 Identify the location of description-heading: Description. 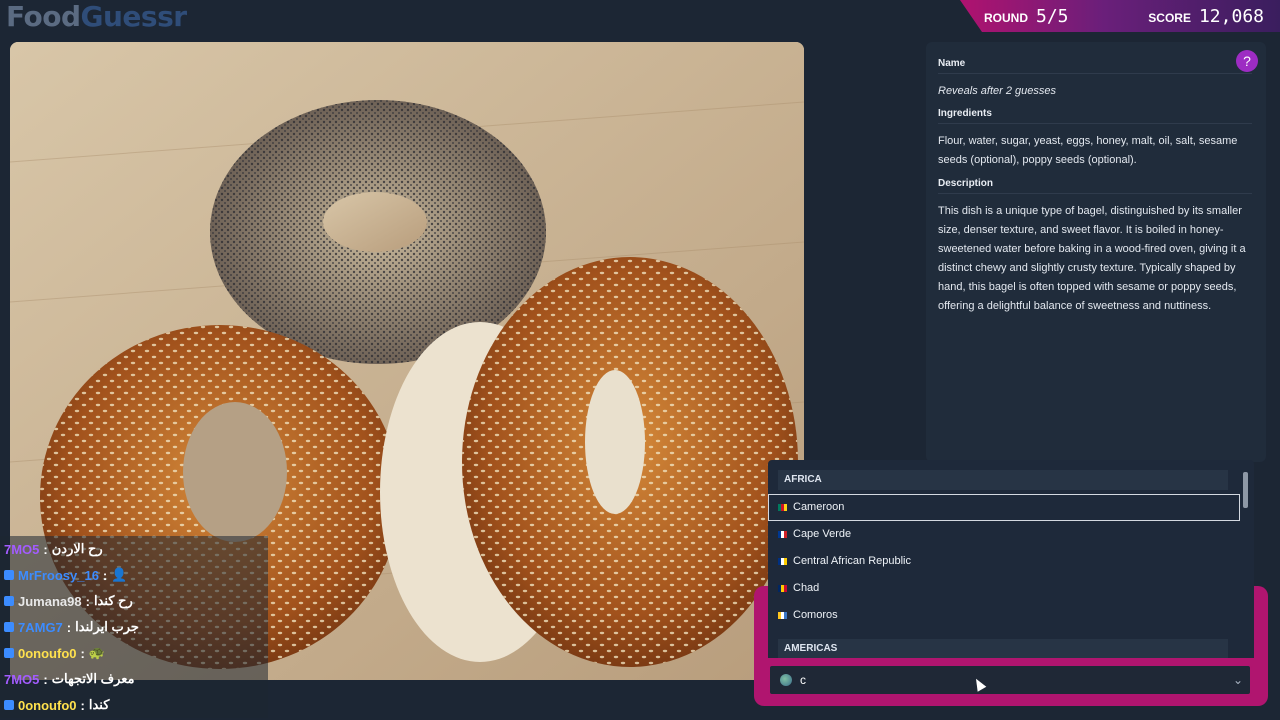
(1095, 186).